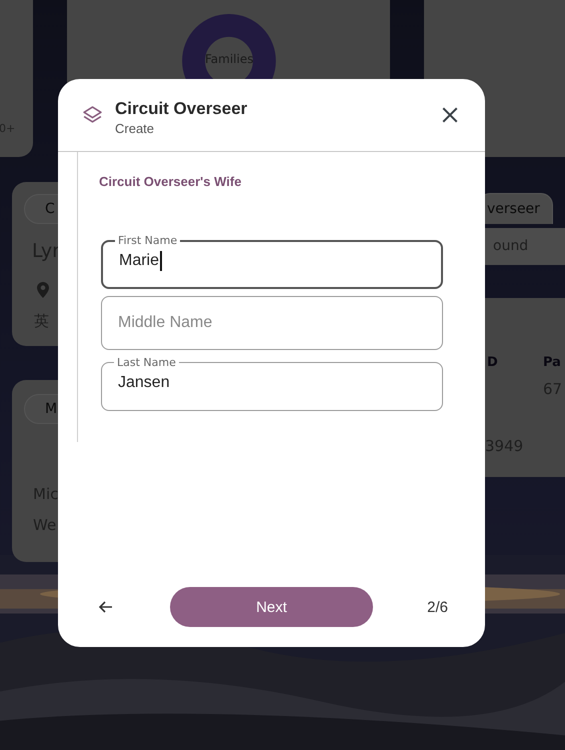 This screenshot has width=565, height=750. What do you see at coordinates (271, 607) in the screenshot?
I see `next-button: Next` at bounding box center [271, 607].